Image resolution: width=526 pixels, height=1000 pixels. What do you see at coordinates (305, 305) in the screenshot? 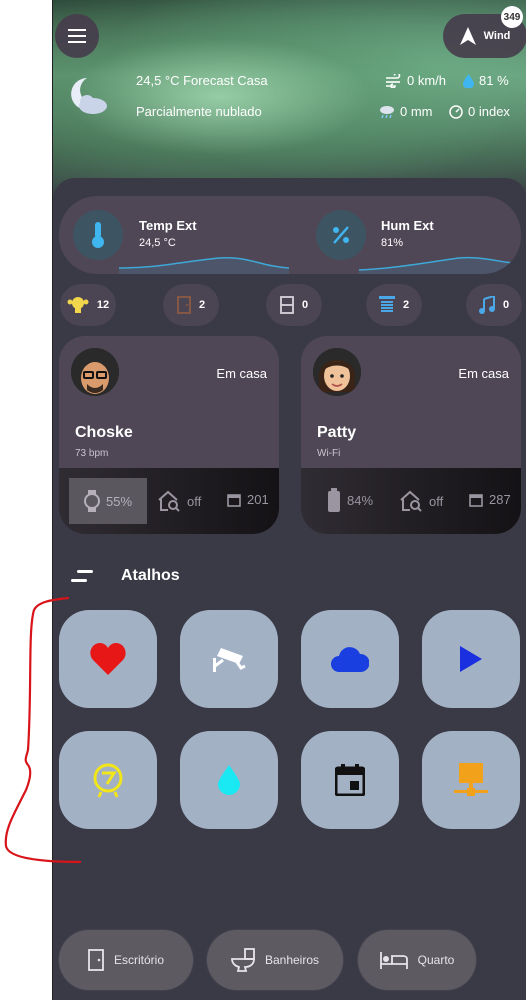
I see `windows-count: 0` at bounding box center [305, 305].